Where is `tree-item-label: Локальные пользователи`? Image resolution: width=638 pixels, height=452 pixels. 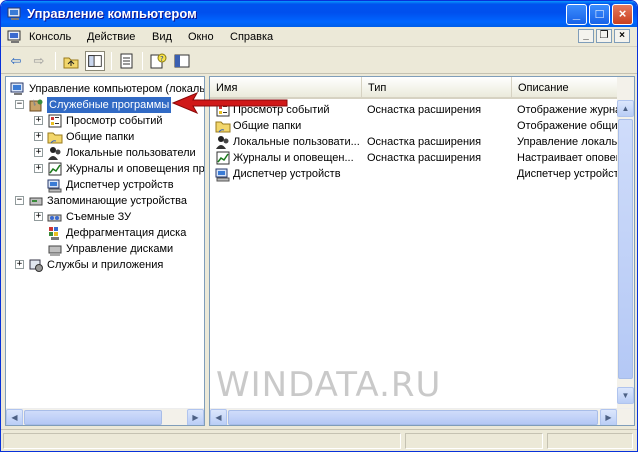
tree-item-label: Локальные пользователи is located at coordinates (131, 153).